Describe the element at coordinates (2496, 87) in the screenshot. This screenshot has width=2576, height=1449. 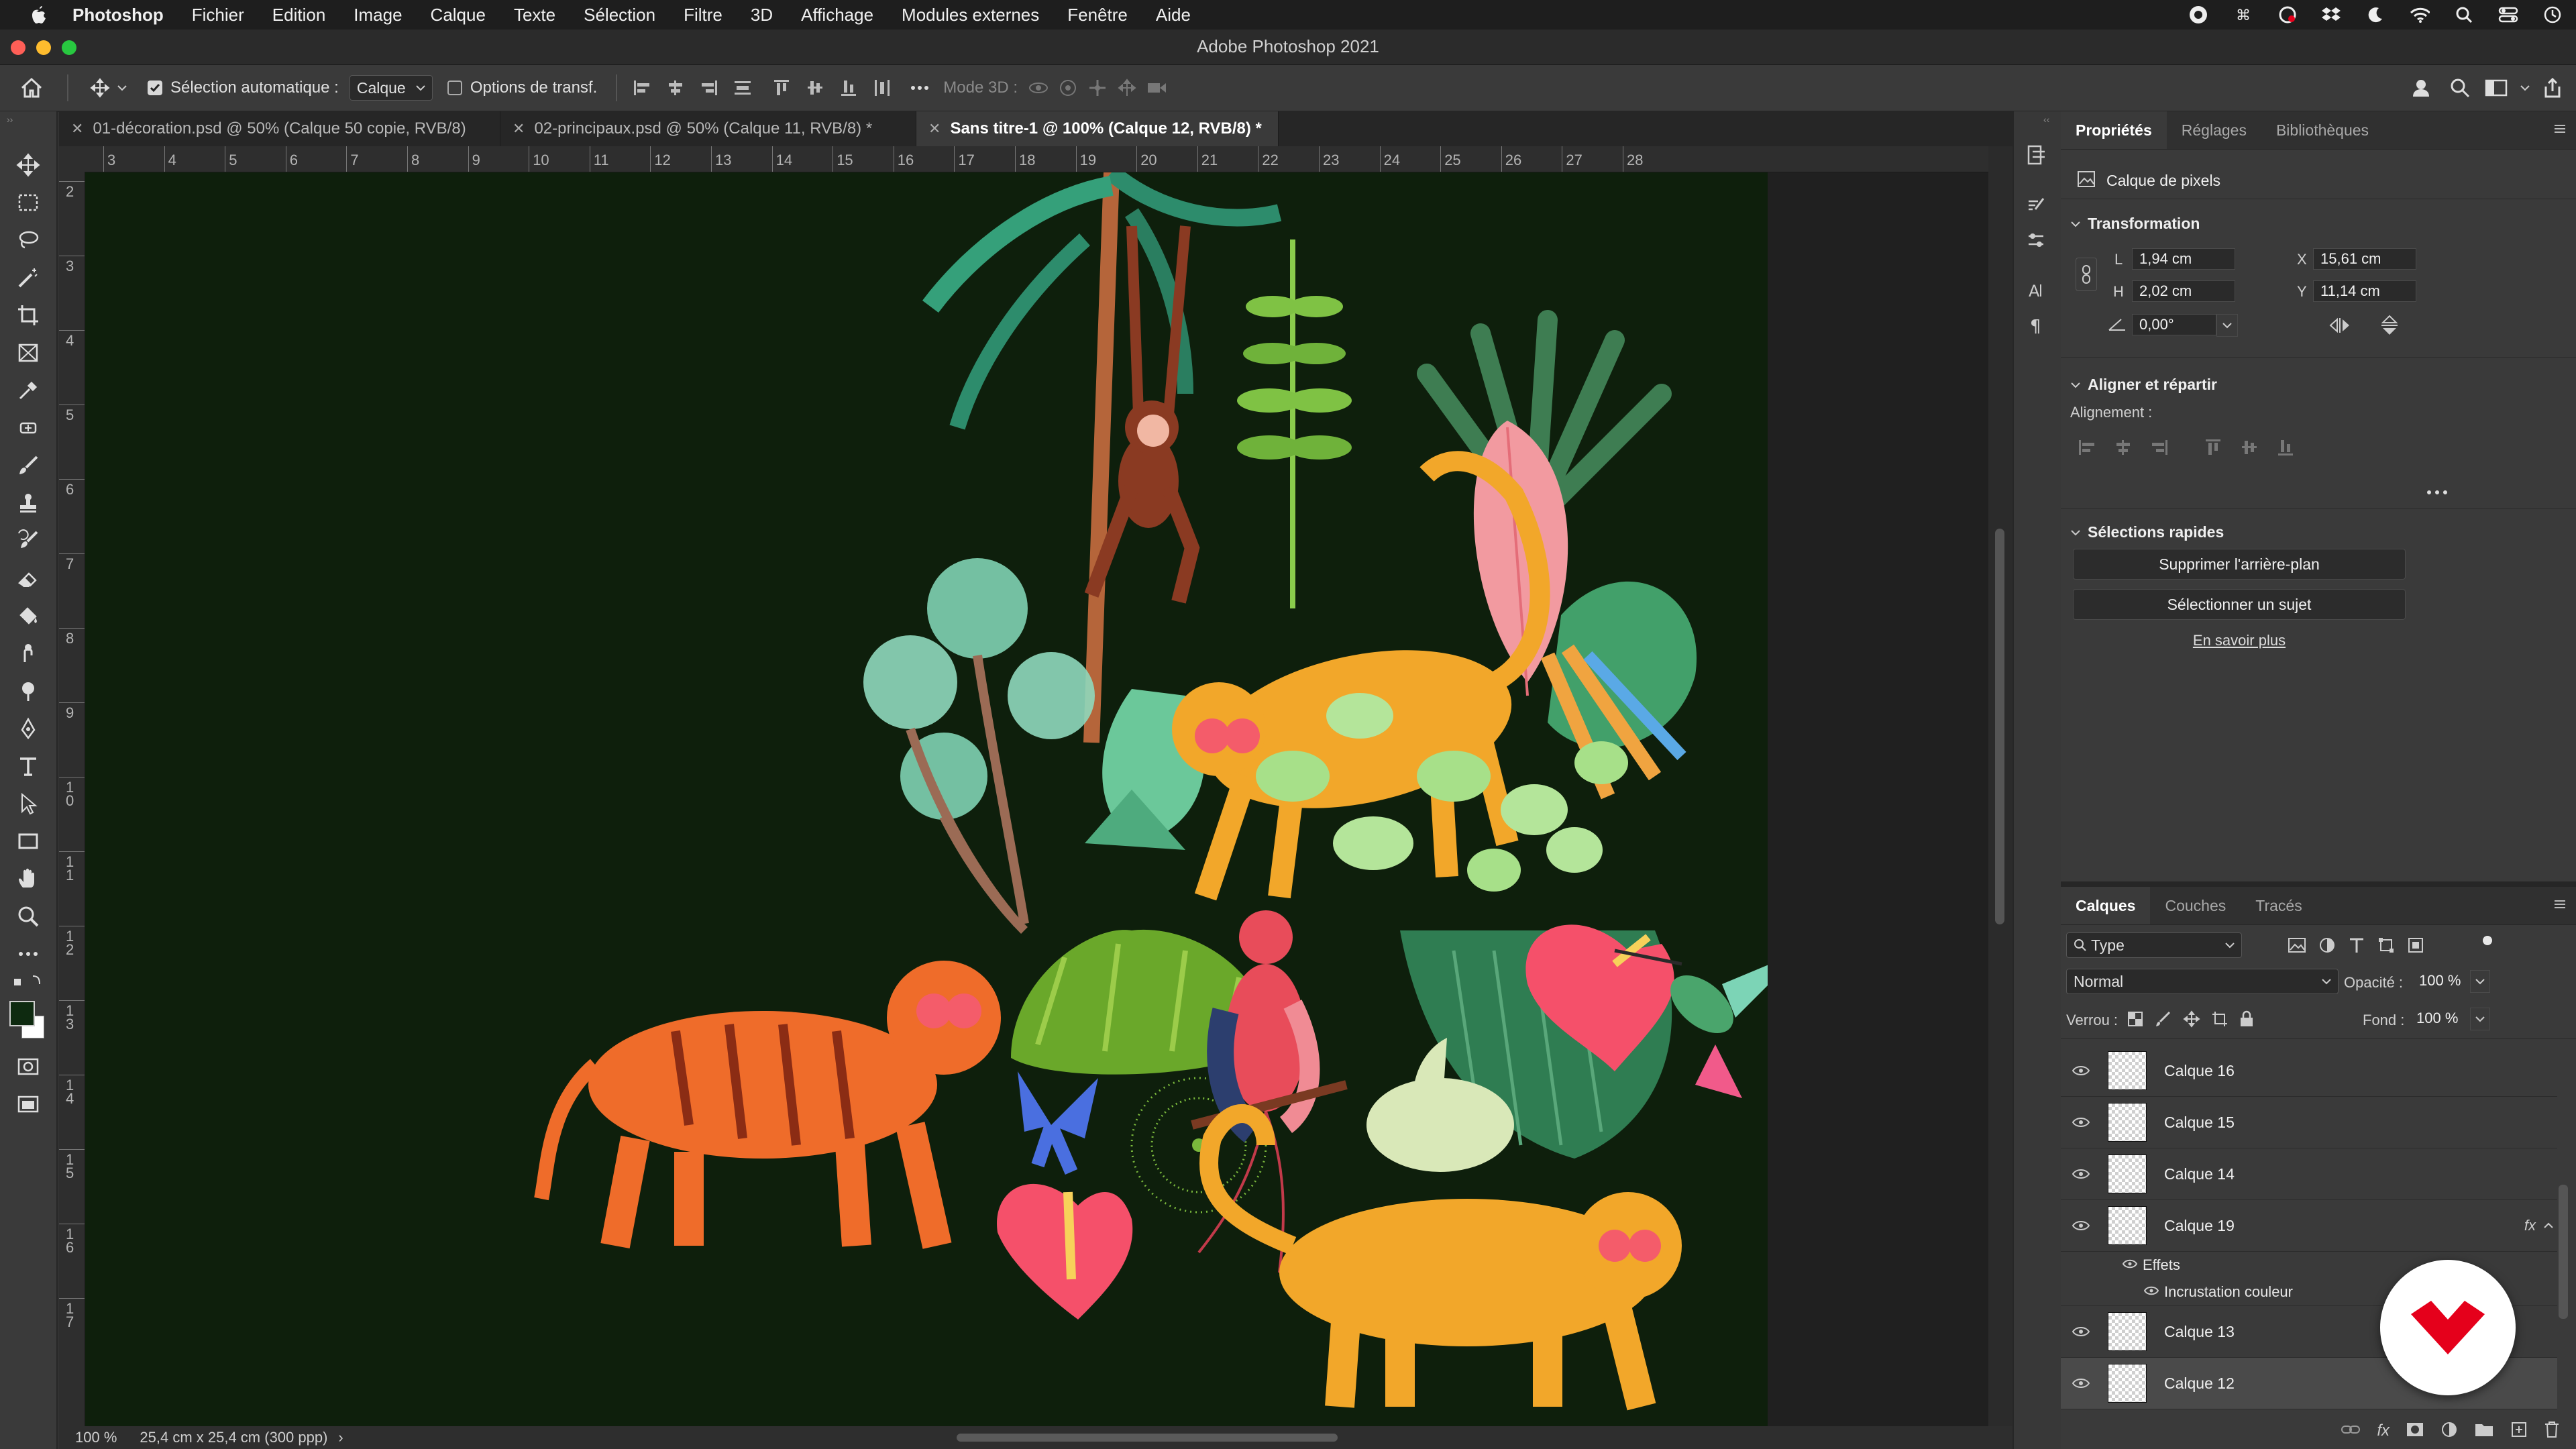
I see `workspace-icon` at that location.